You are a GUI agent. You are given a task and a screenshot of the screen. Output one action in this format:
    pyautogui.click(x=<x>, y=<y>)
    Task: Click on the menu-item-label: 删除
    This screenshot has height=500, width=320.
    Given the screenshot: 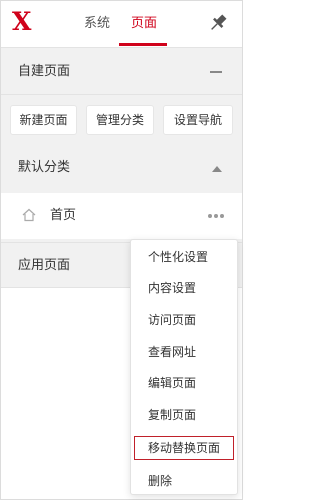 What is the action you would take?
    pyautogui.click(x=160, y=481)
    